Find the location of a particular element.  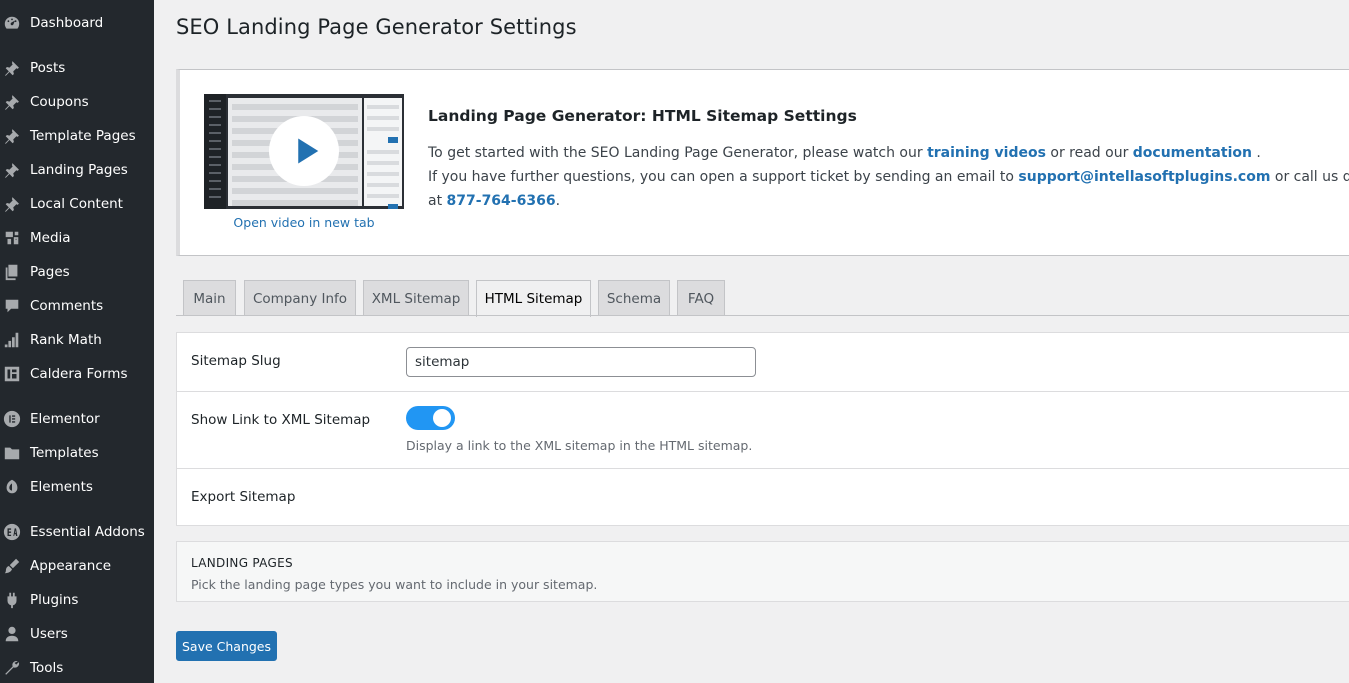

intro-line-3: at 877-764-6366. is located at coordinates (494, 201).